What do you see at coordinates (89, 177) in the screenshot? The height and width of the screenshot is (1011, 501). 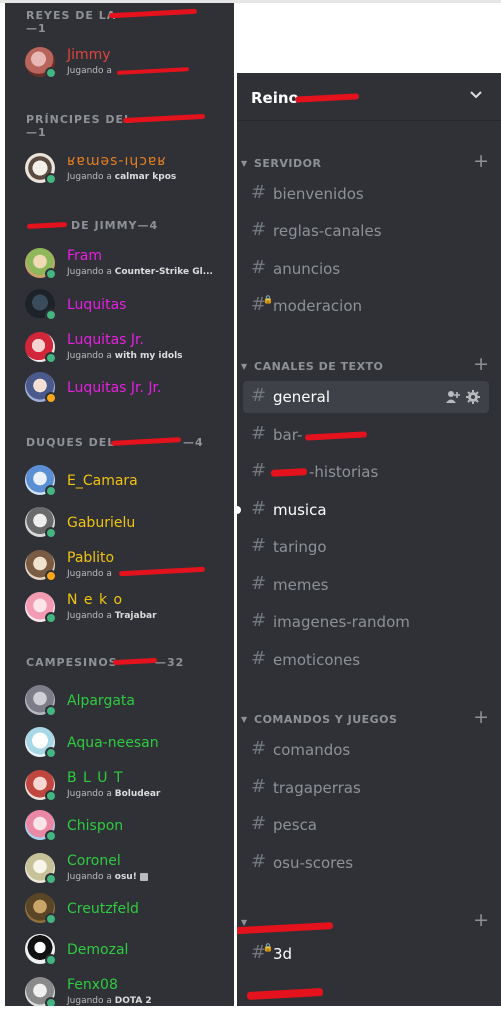 I see `activity-prefix: Jugando a` at bounding box center [89, 177].